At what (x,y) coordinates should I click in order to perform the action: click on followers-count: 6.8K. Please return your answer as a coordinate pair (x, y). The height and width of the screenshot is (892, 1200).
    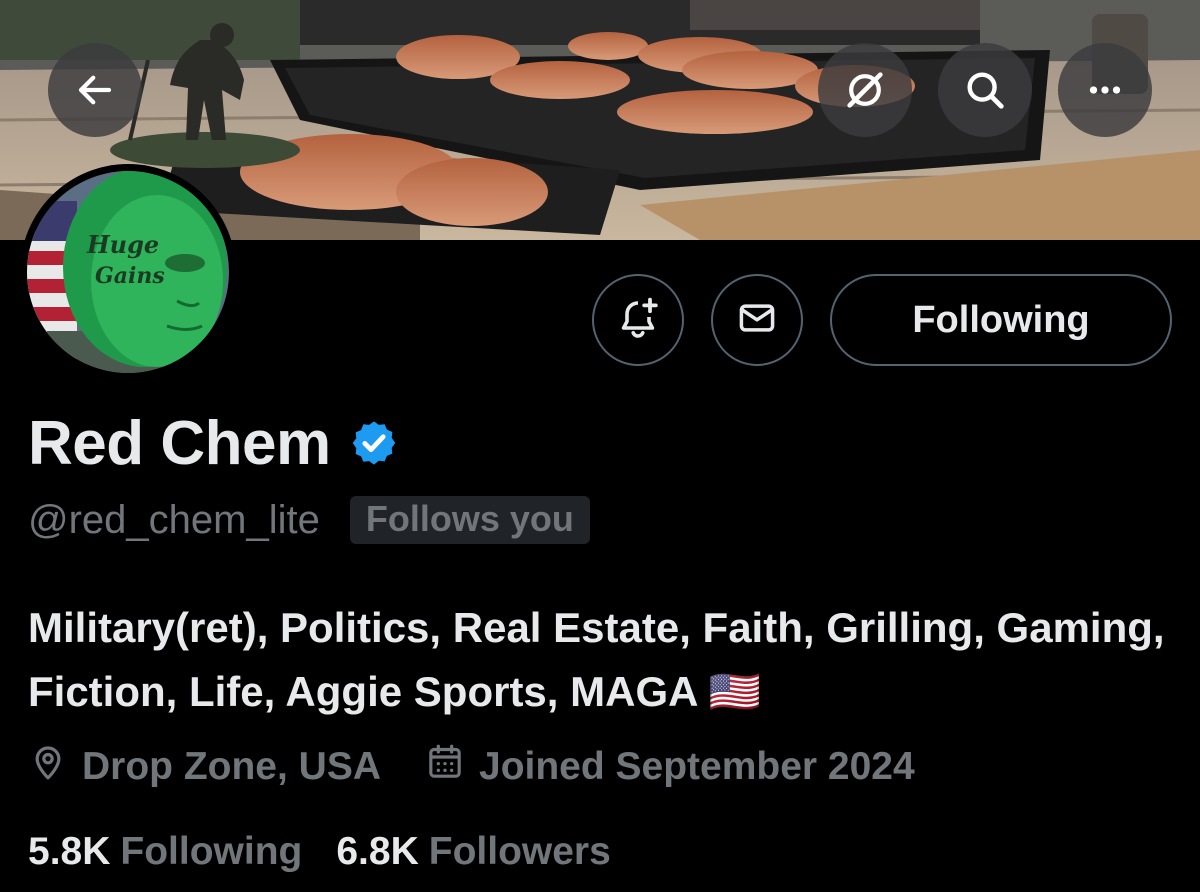
    Looking at the image, I should click on (377, 851).